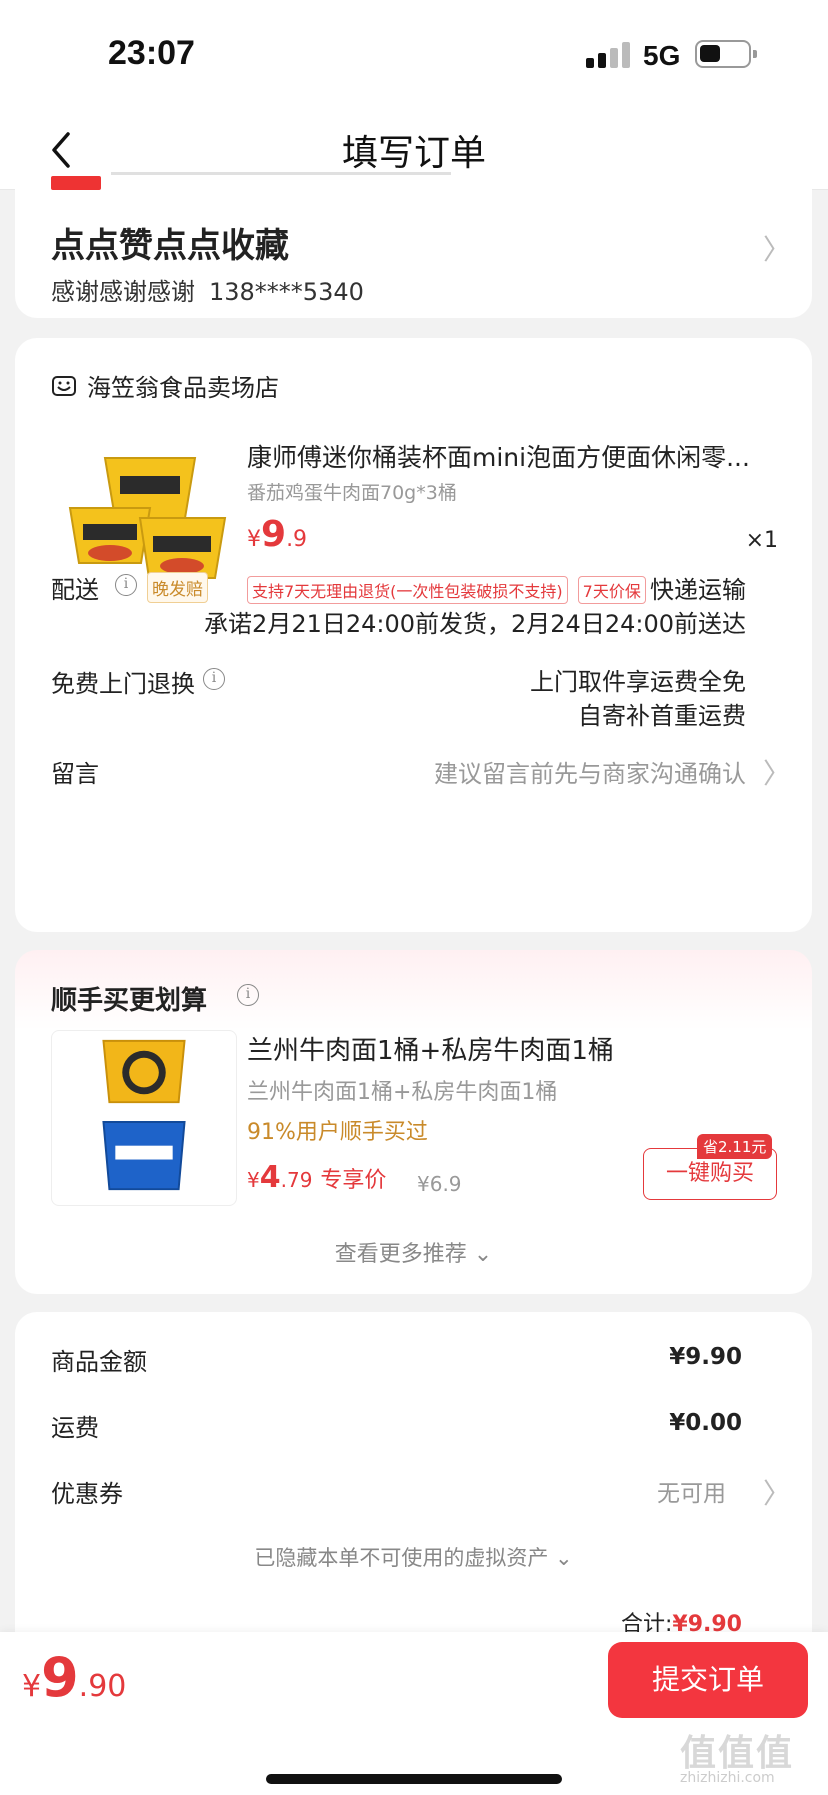 The image size is (828, 1795). Describe the element at coordinates (735, 1146) in the screenshot. I see `save-badge: 省2.11元` at that location.